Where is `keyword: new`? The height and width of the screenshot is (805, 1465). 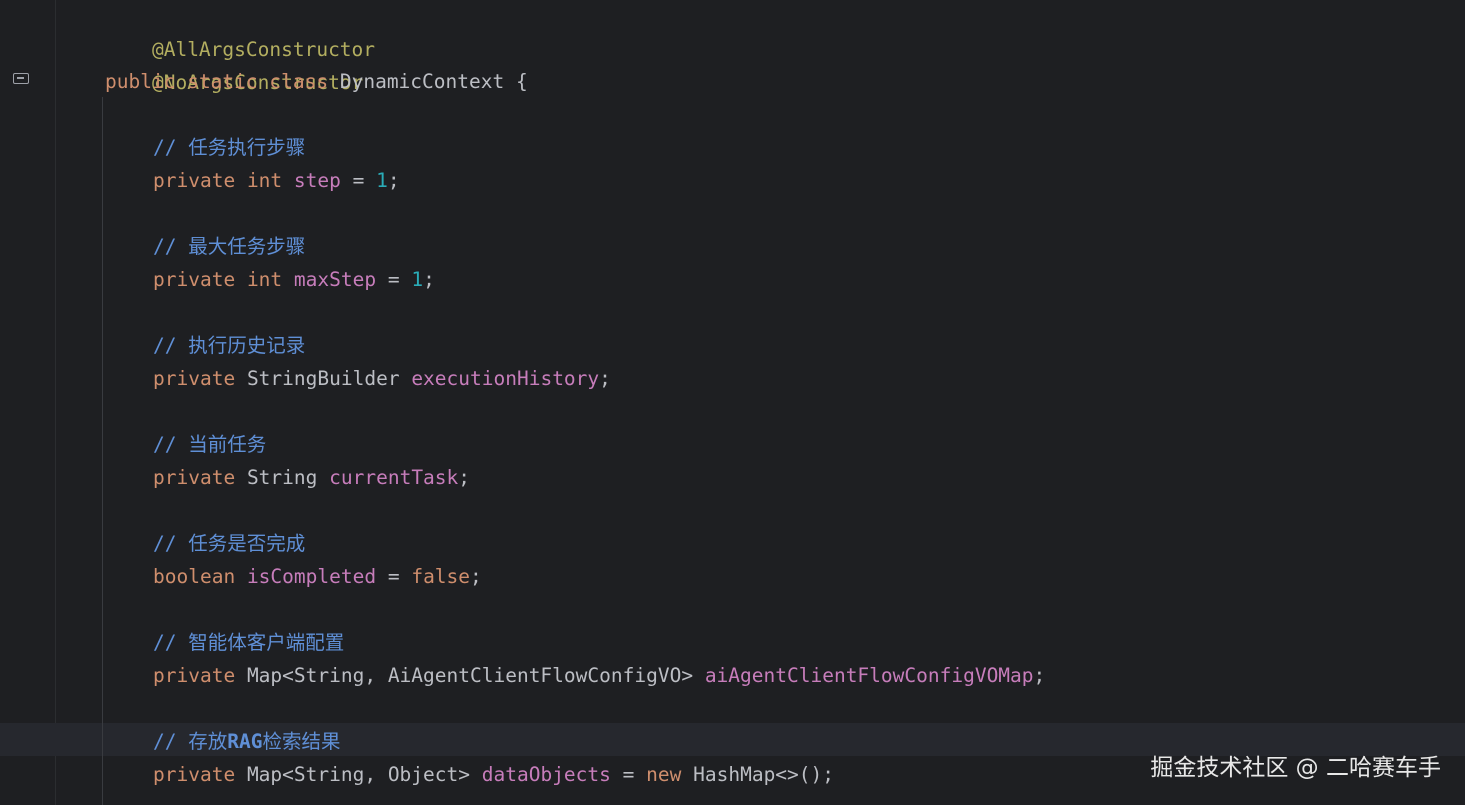
keyword: new is located at coordinates (664, 774).